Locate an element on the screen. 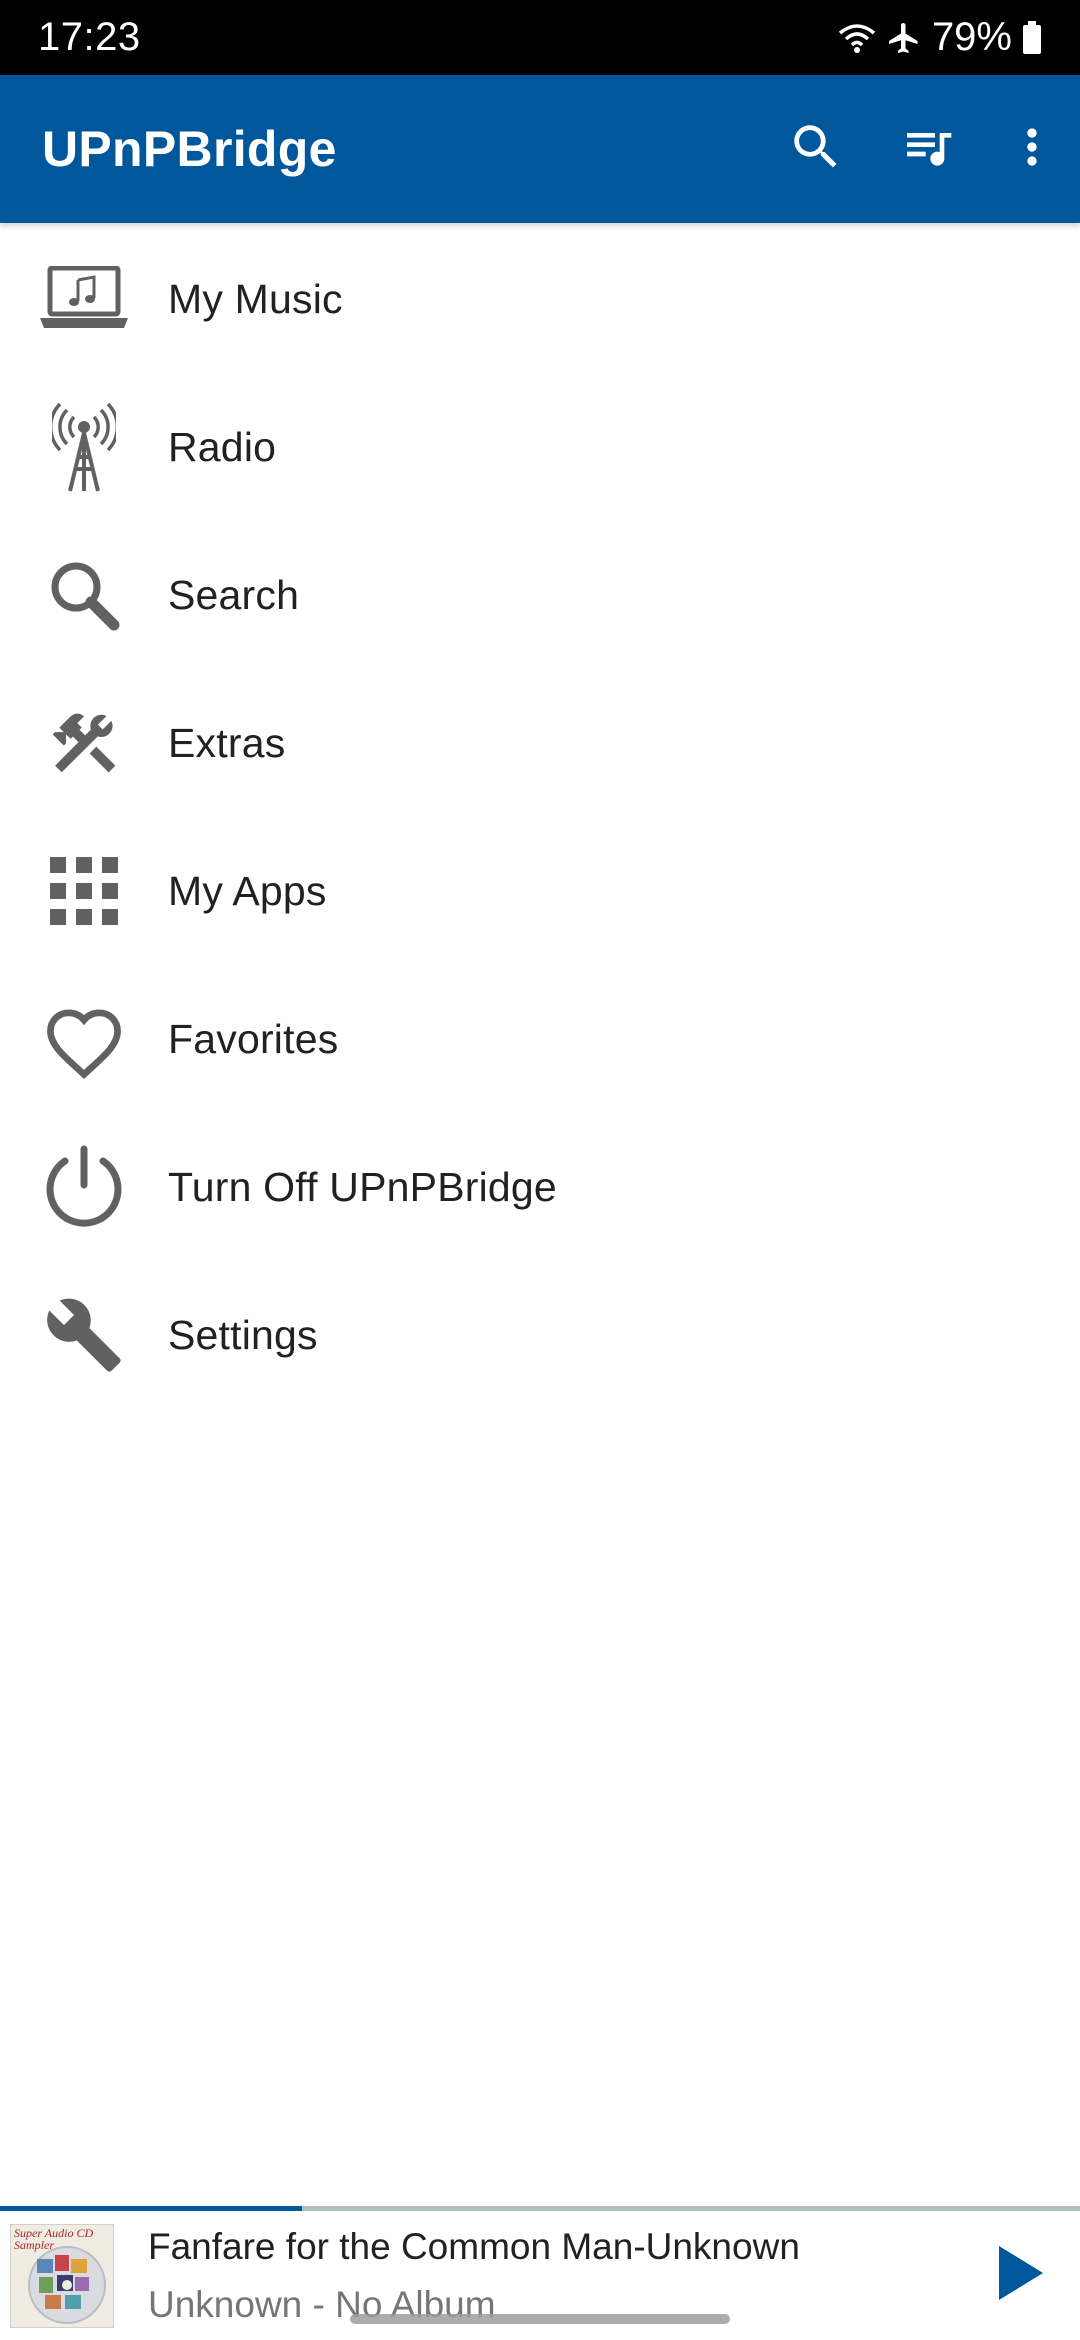  laptop-music-icon is located at coordinates (84, 299).